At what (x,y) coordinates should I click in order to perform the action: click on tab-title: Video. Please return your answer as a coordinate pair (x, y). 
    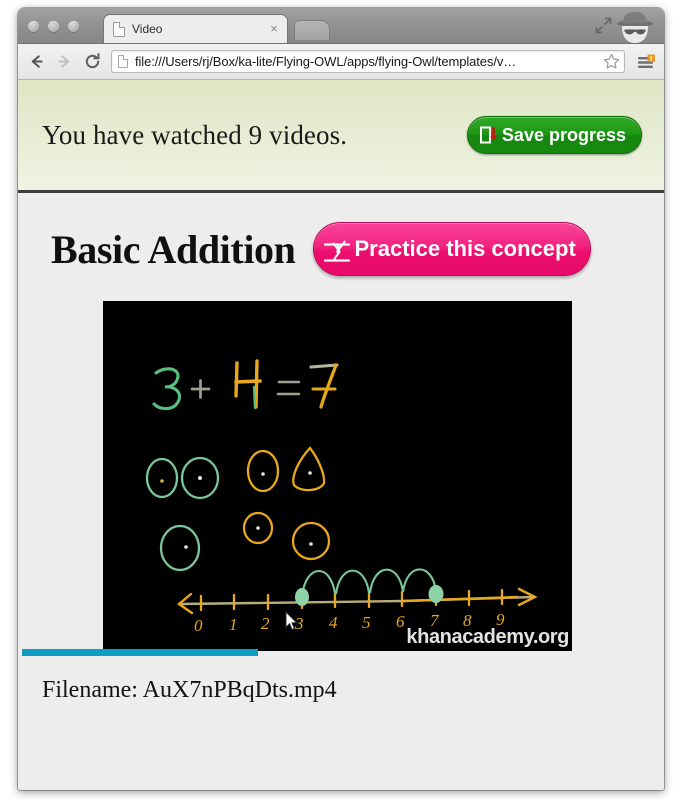
    Looking at the image, I should click on (147, 29).